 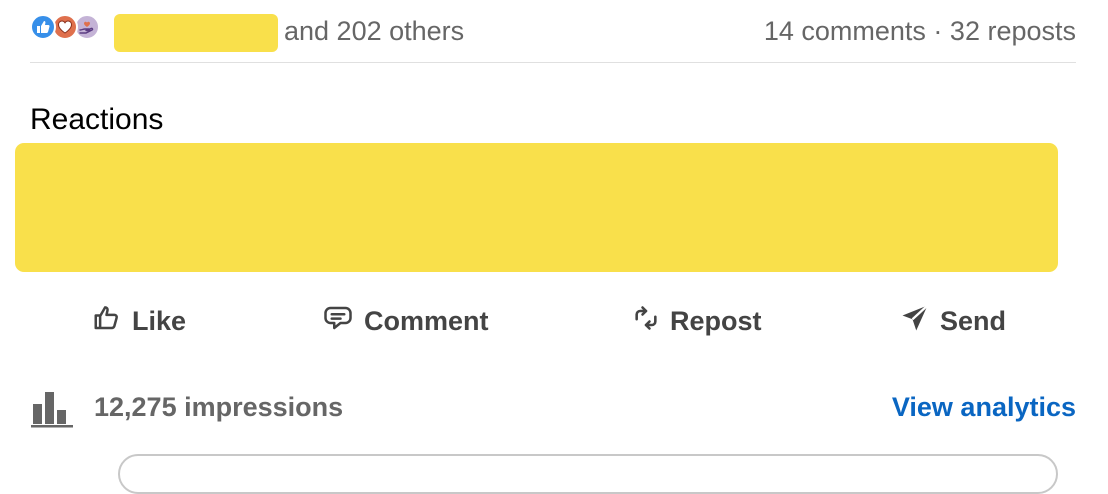 I want to click on reactions-heading: Reactions, so click(x=97, y=119).